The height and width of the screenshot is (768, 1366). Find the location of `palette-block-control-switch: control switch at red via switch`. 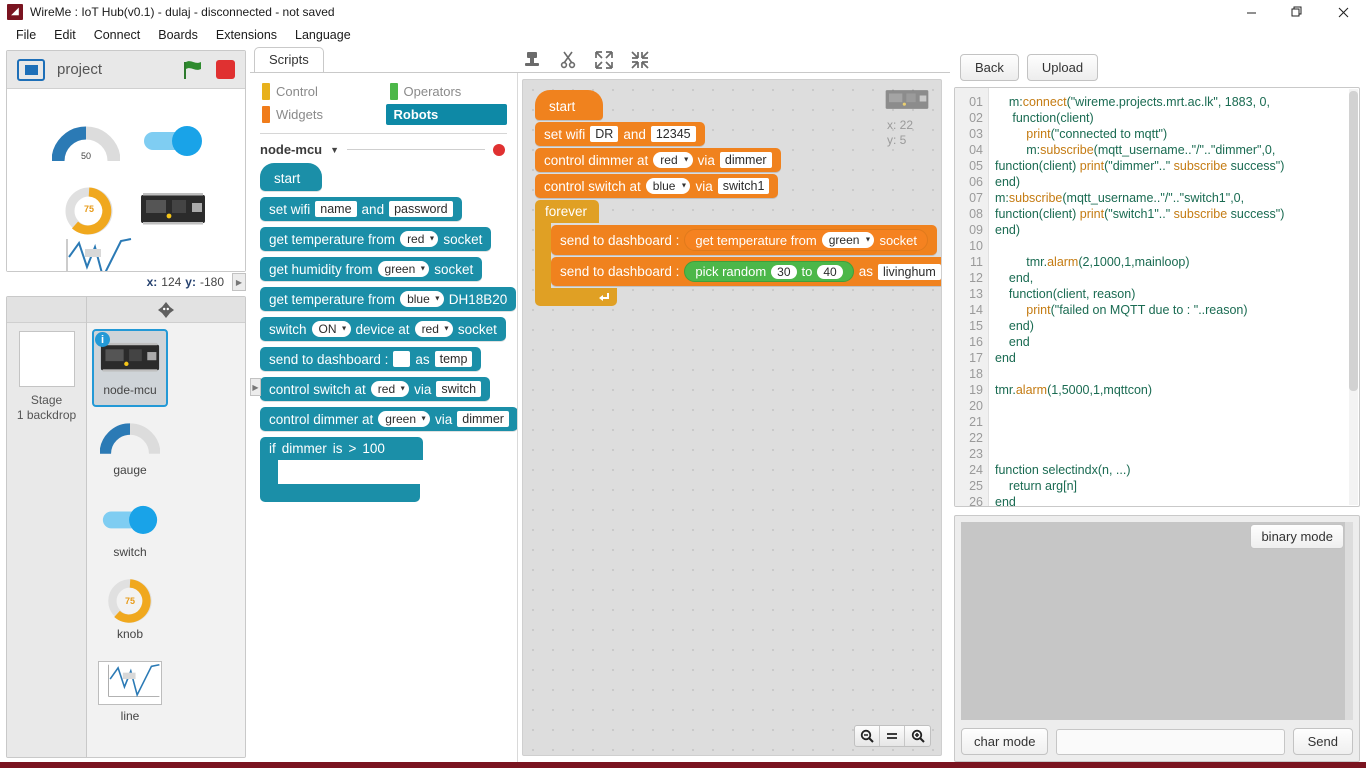

palette-block-control-switch: control switch at red via switch is located at coordinates (375, 389).